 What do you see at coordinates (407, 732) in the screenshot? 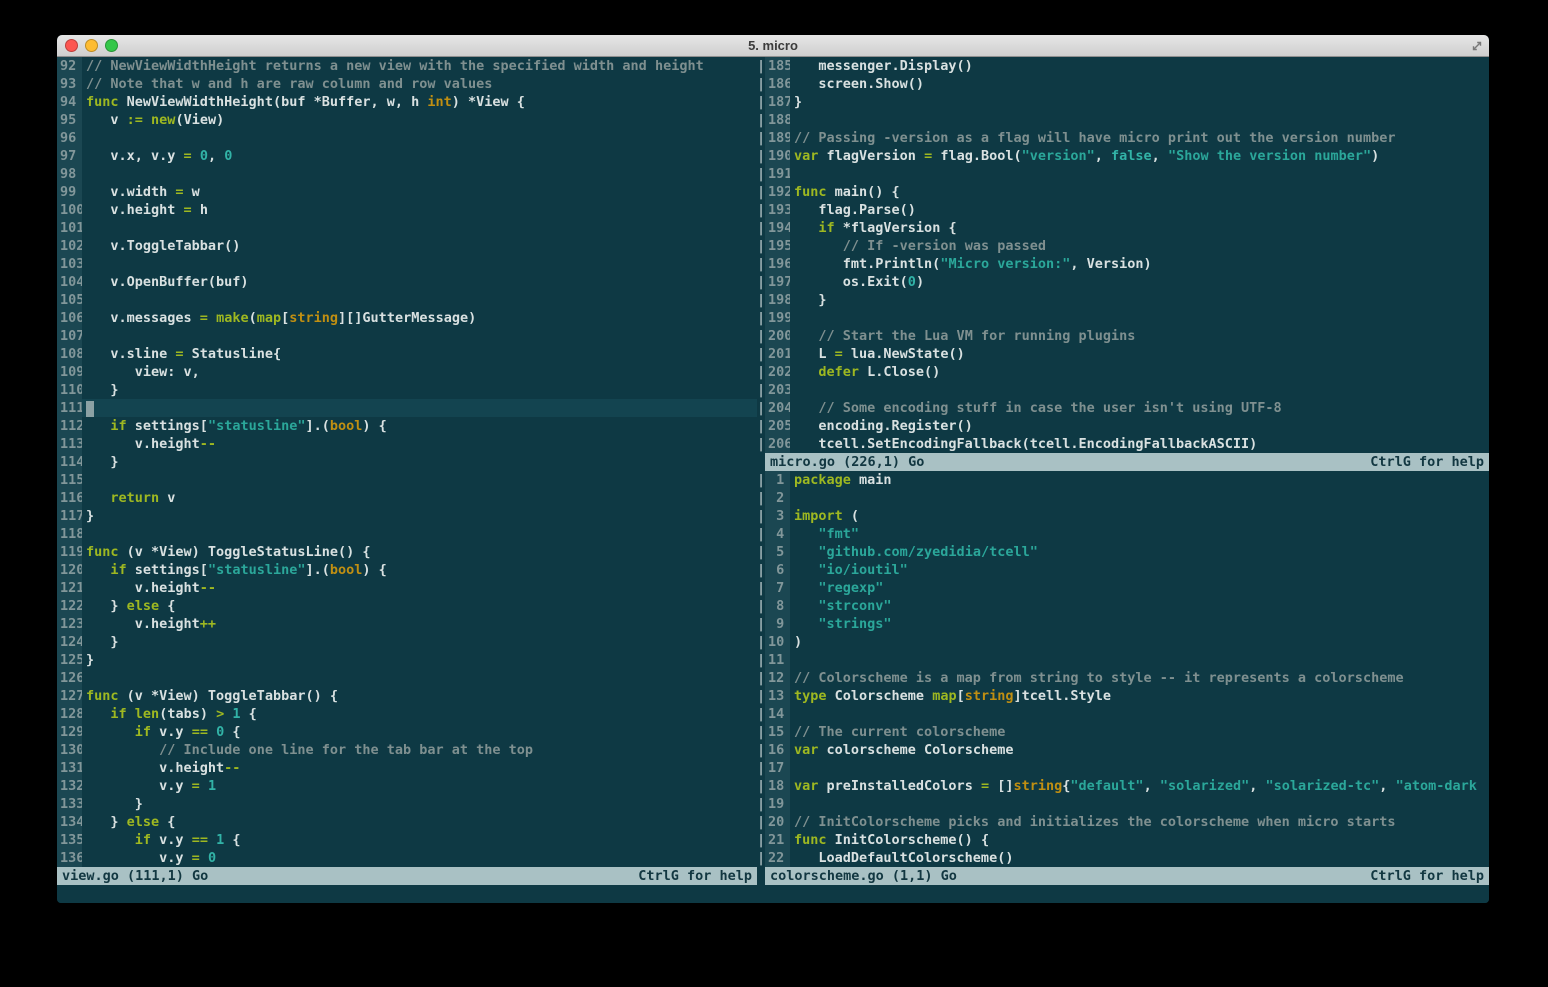
I see `code-line: 129 if v.y == 0 {` at bounding box center [407, 732].